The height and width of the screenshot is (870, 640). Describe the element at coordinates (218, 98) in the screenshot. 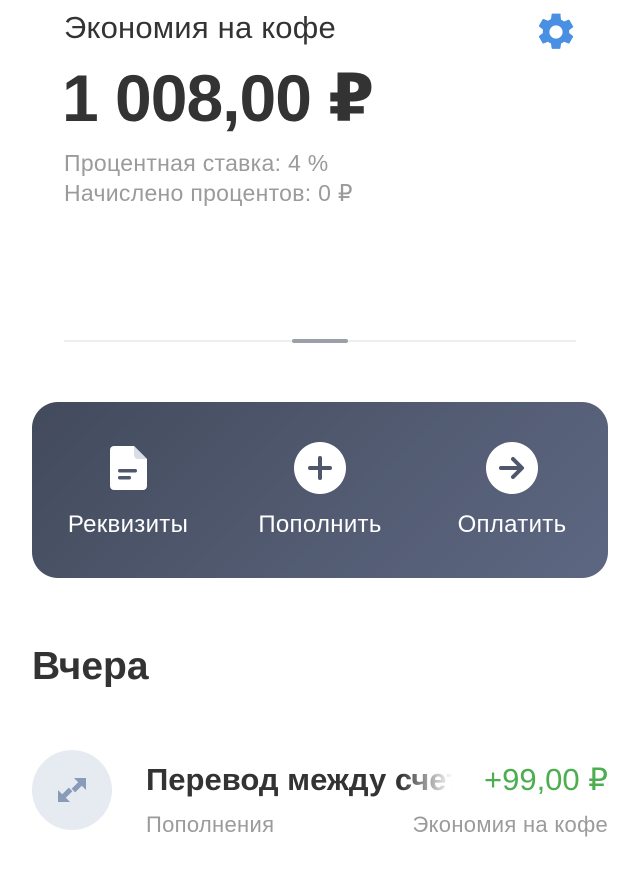

I see `account-balance: 1 008,00 ₽` at that location.